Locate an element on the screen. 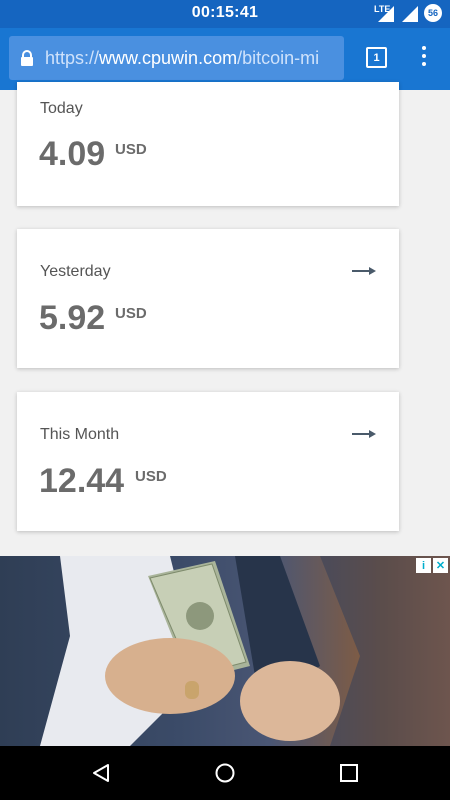 The height and width of the screenshot is (800, 450). url-path: /bitcoin-mi is located at coordinates (278, 57).